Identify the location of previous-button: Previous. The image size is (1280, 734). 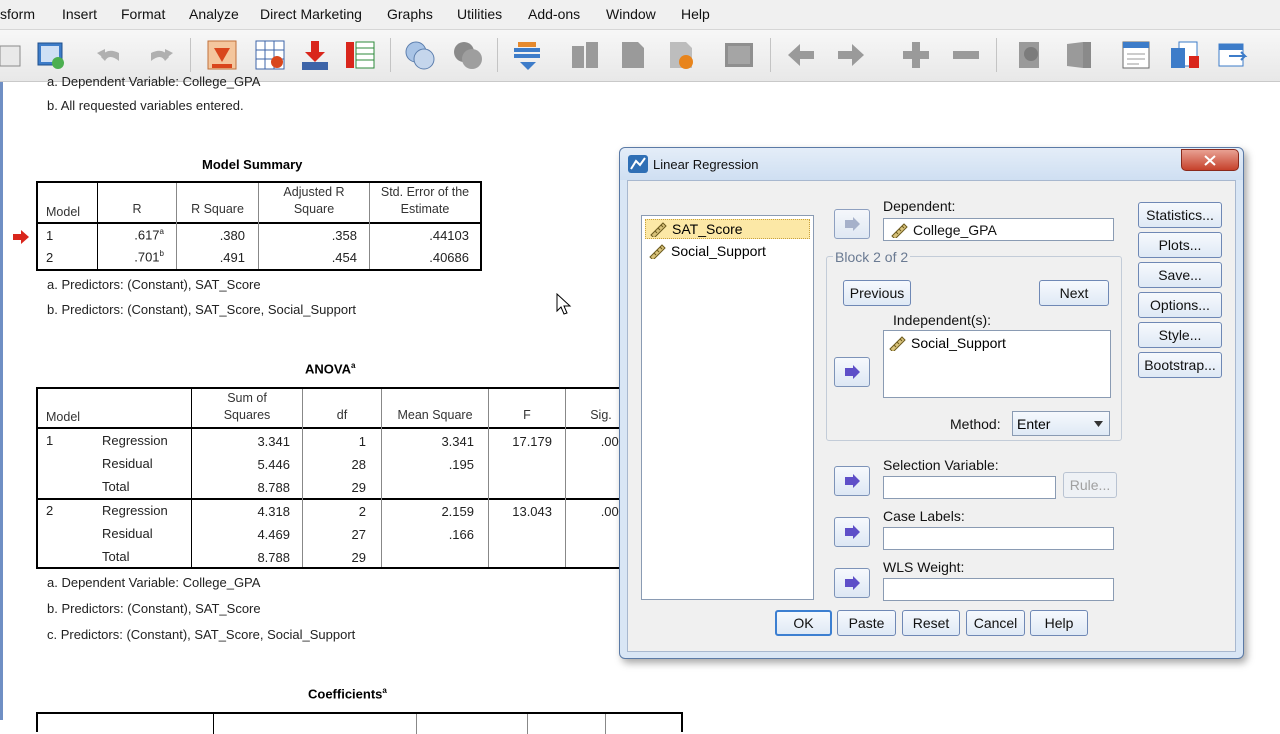
(877, 293).